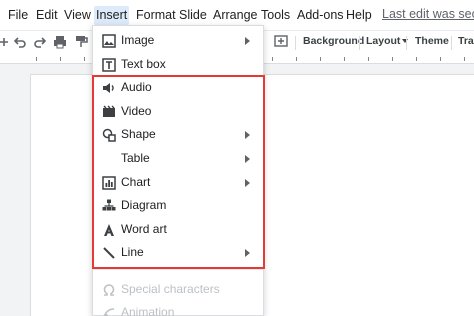 The height and width of the screenshot is (316, 474). What do you see at coordinates (20, 42) in the screenshot?
I see `undo-icon` at bounding box center [20, 42].